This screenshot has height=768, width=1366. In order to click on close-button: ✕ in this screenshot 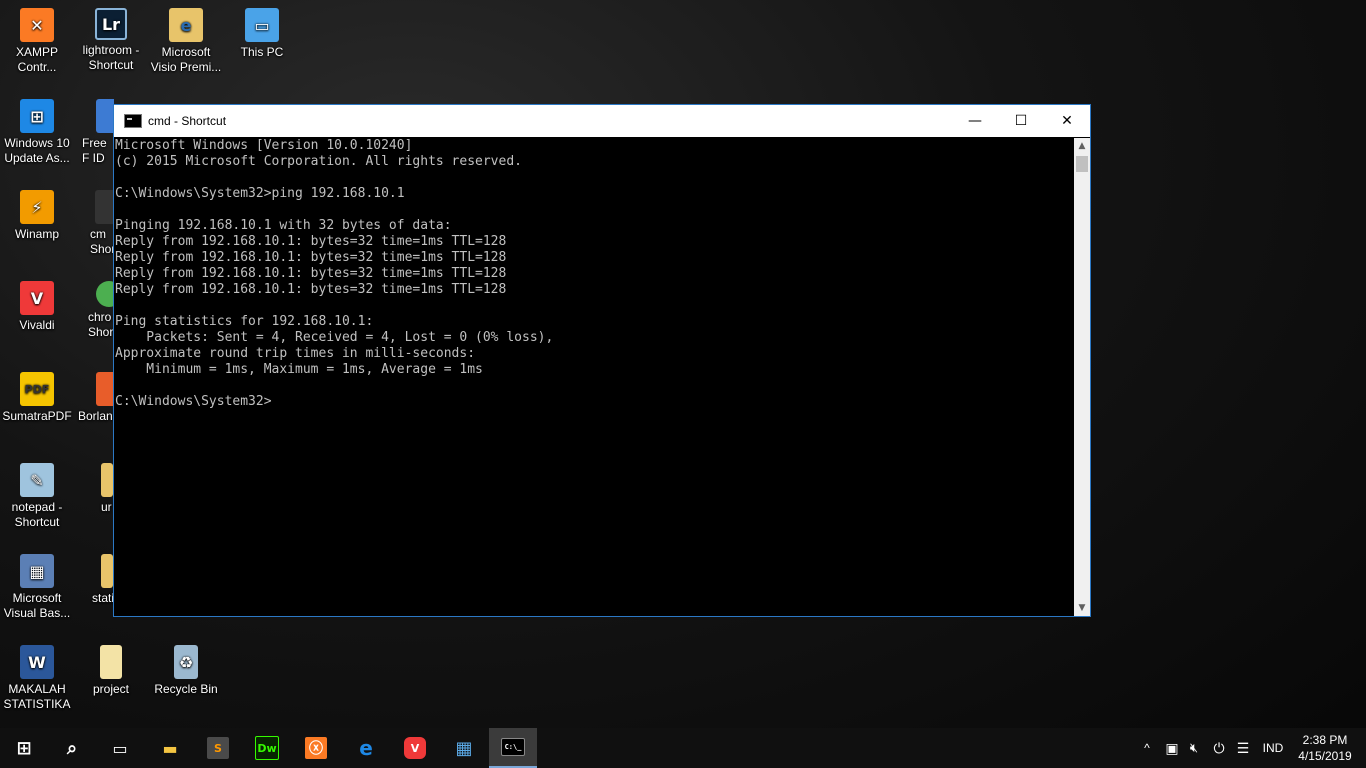, I will do `click(1067, 121)`.